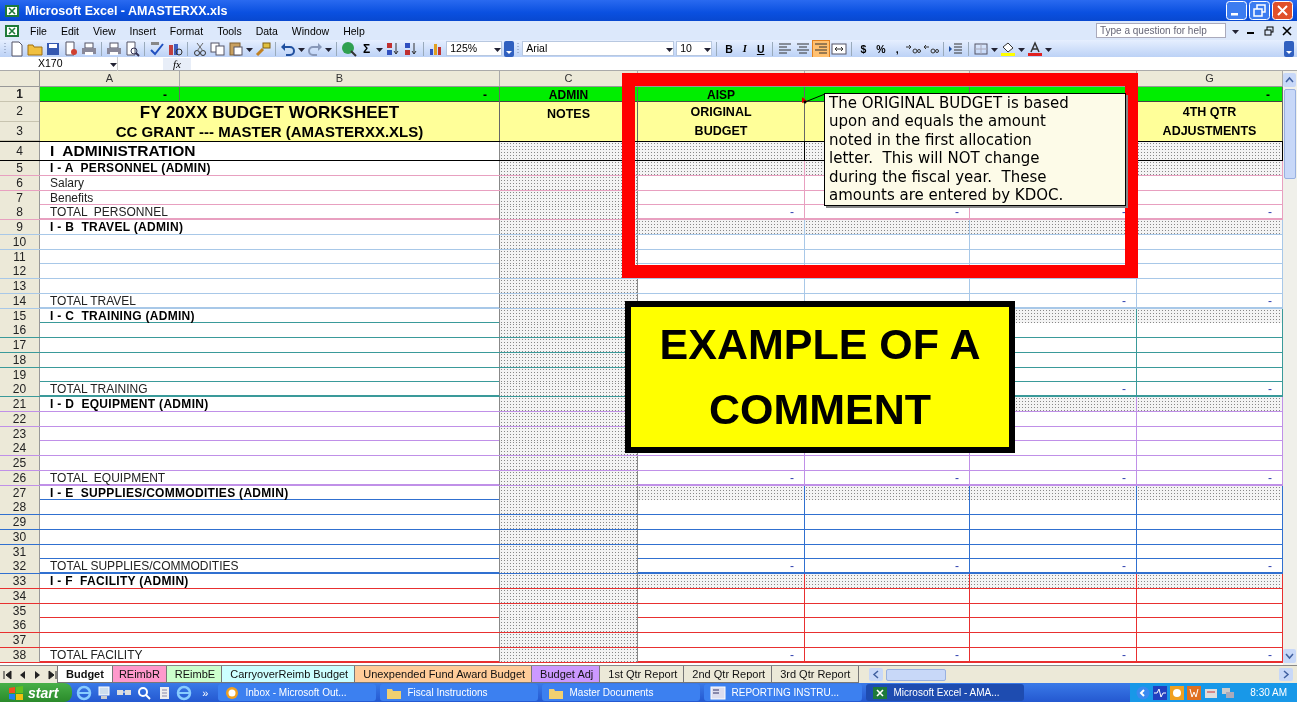 The width and height of the screenshot is (1297, 702). Describe the element at coordinates (19, 448) in the screenshot. I see `row-header: 24` at that location.